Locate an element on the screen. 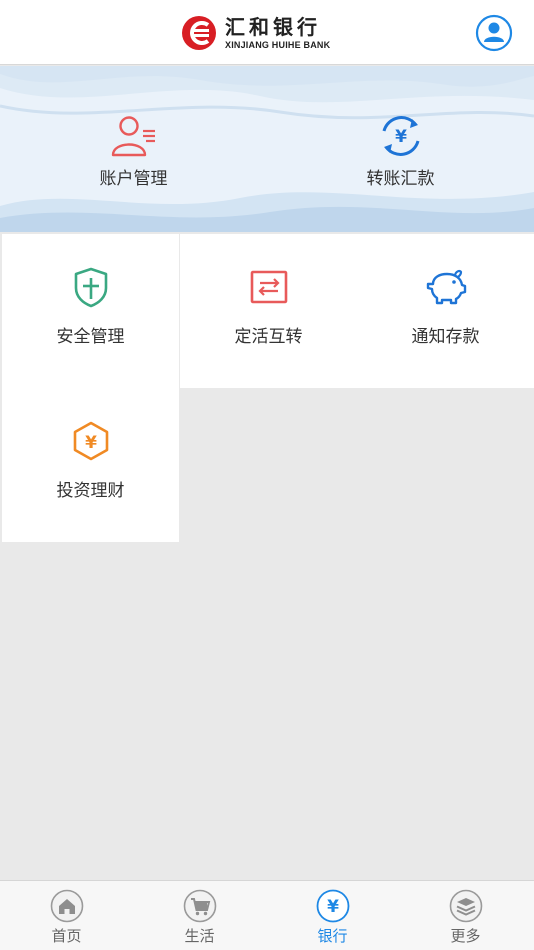 The width and height of the screenshot is (534, 950). user-avatar-icon is located at coordinates (494, 33).